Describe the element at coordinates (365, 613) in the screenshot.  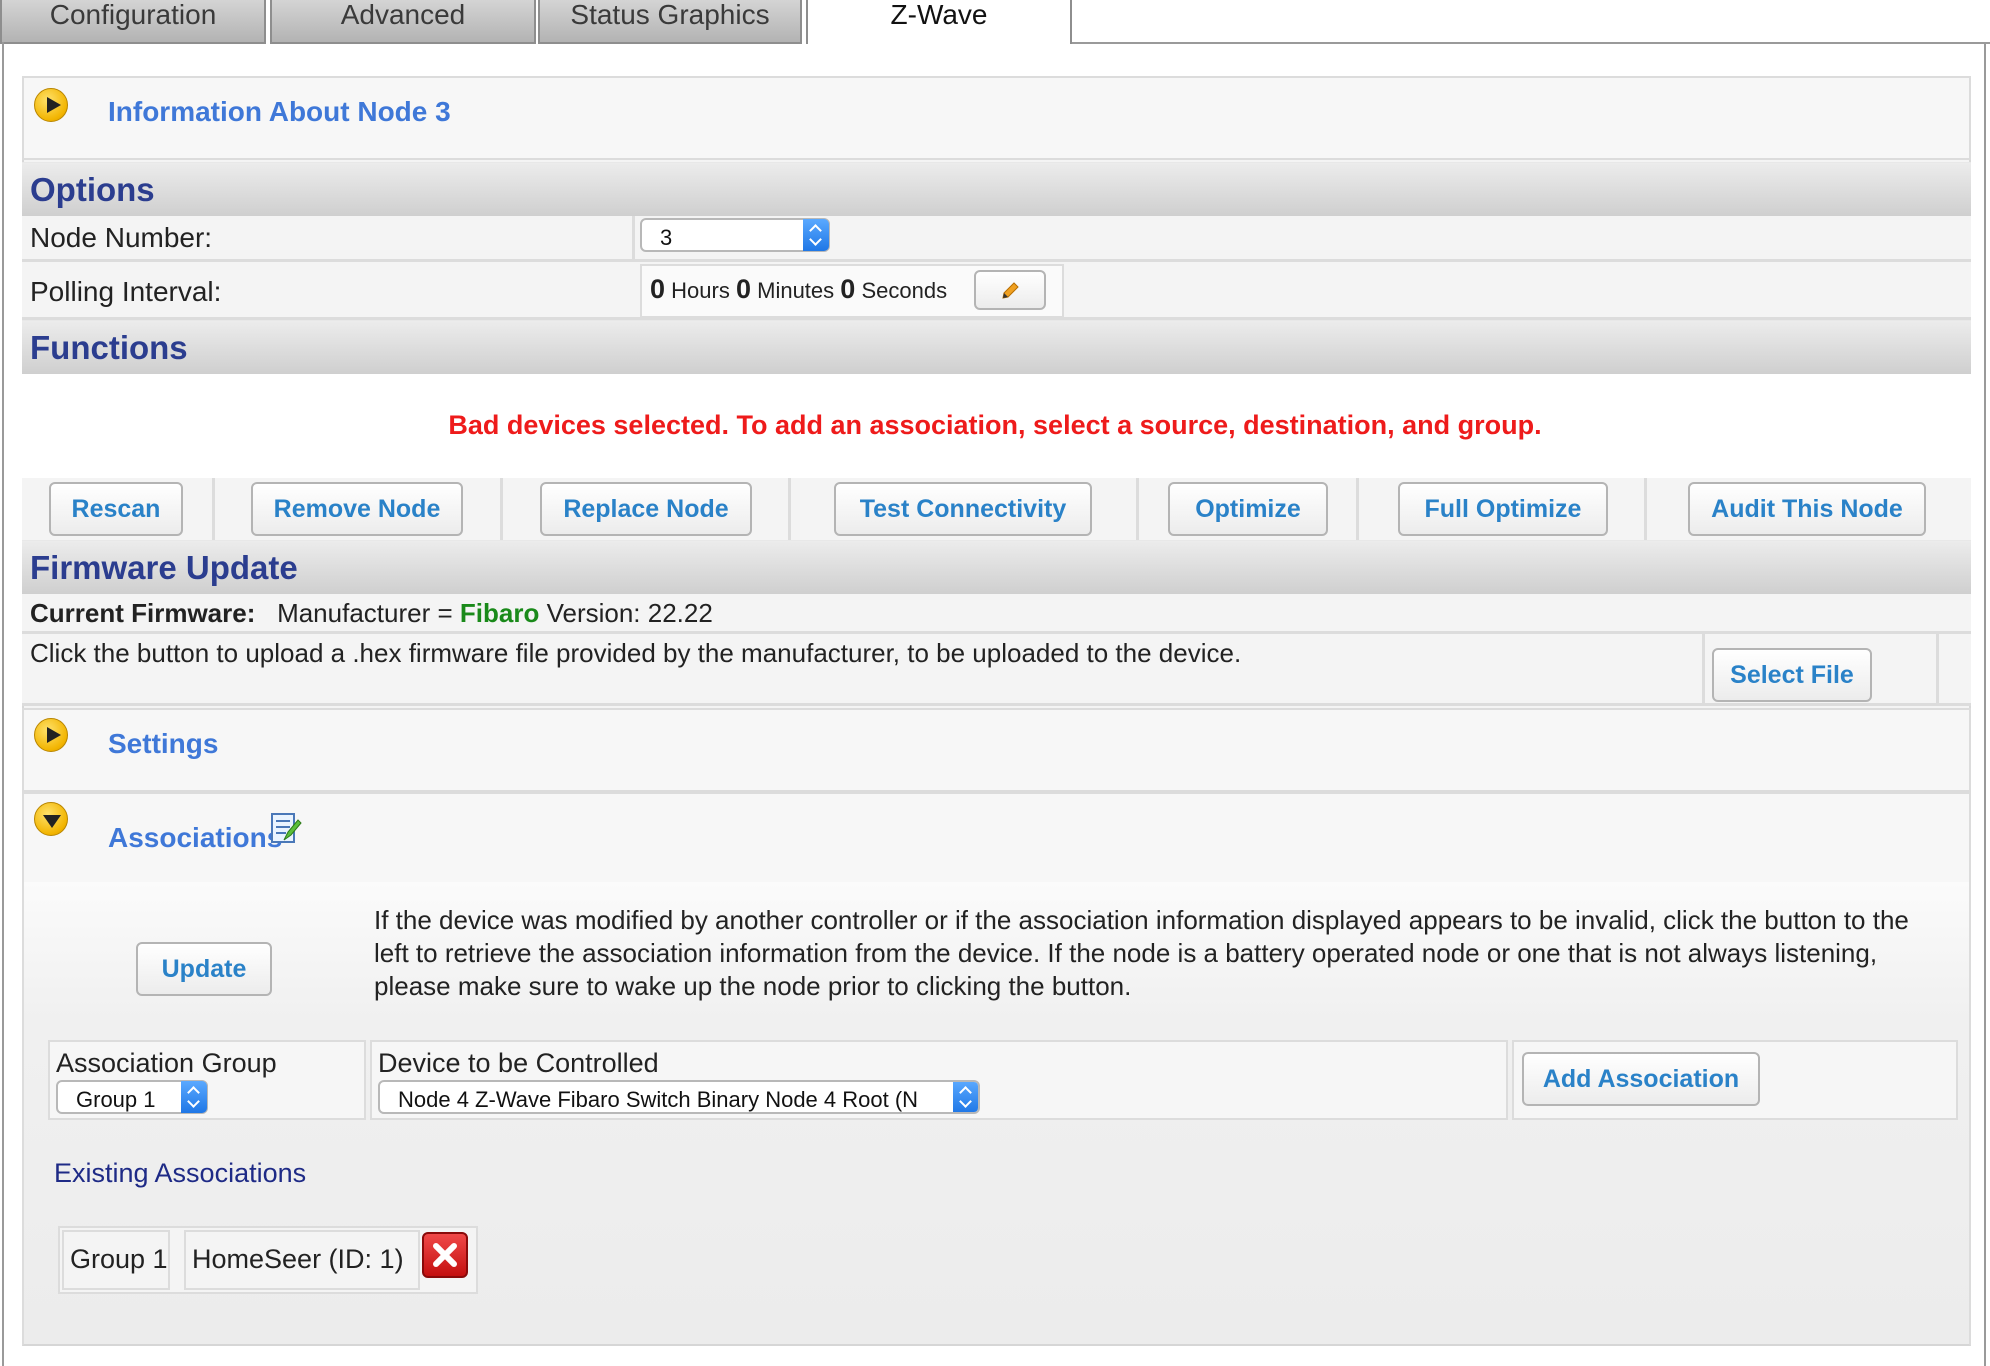
I see `manufacturer-prefix: Manufacturer =` at that location.